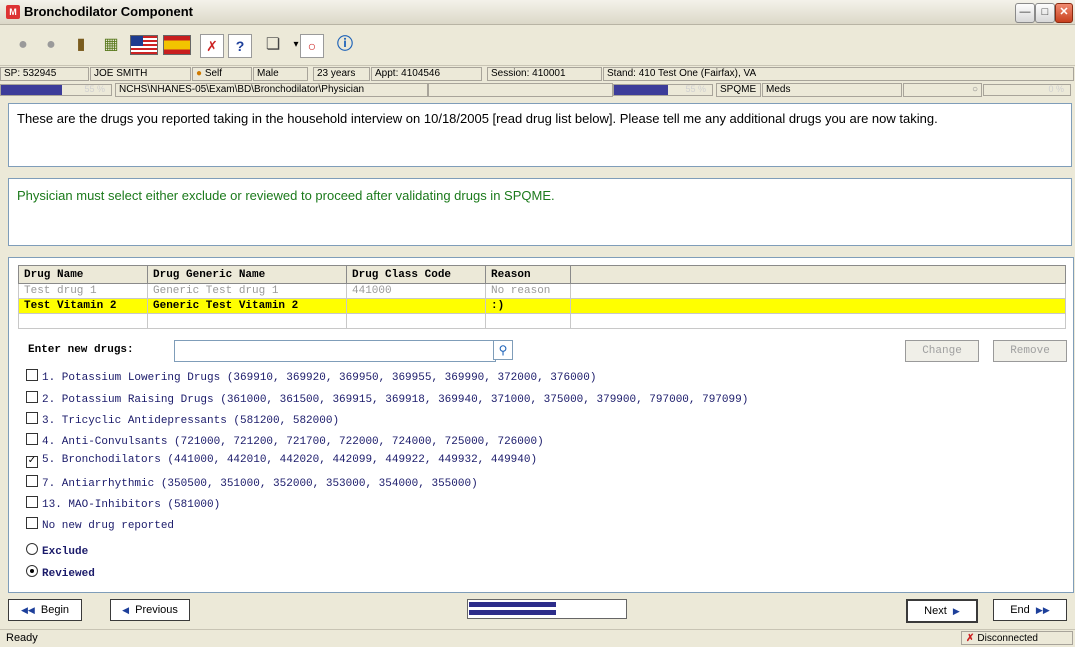 The height and width of the screenshot is (647, 1075). I want to click on progress-label-3: 0 %, so click(1056, 89).